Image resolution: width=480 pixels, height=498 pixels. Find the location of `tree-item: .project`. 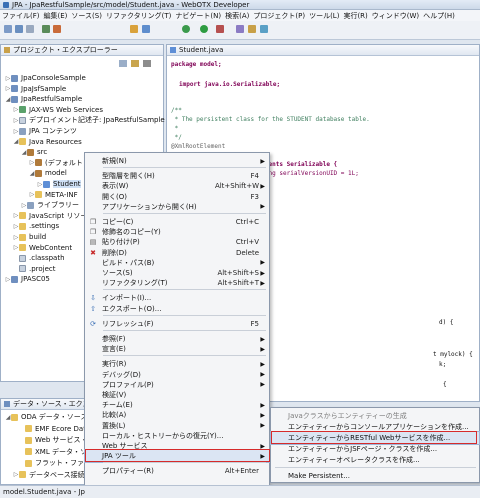

tree-item: .project is located at coordinates (34, 269).